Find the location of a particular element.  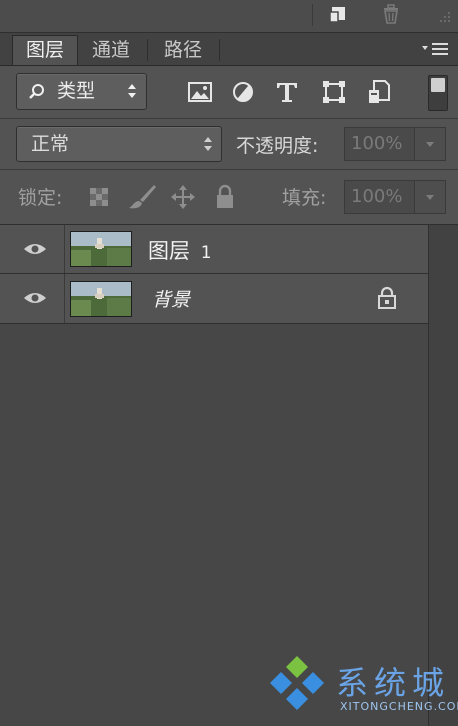

panel-tab-bar: 图层 通道 路径 is located at coordinates (229, 49).